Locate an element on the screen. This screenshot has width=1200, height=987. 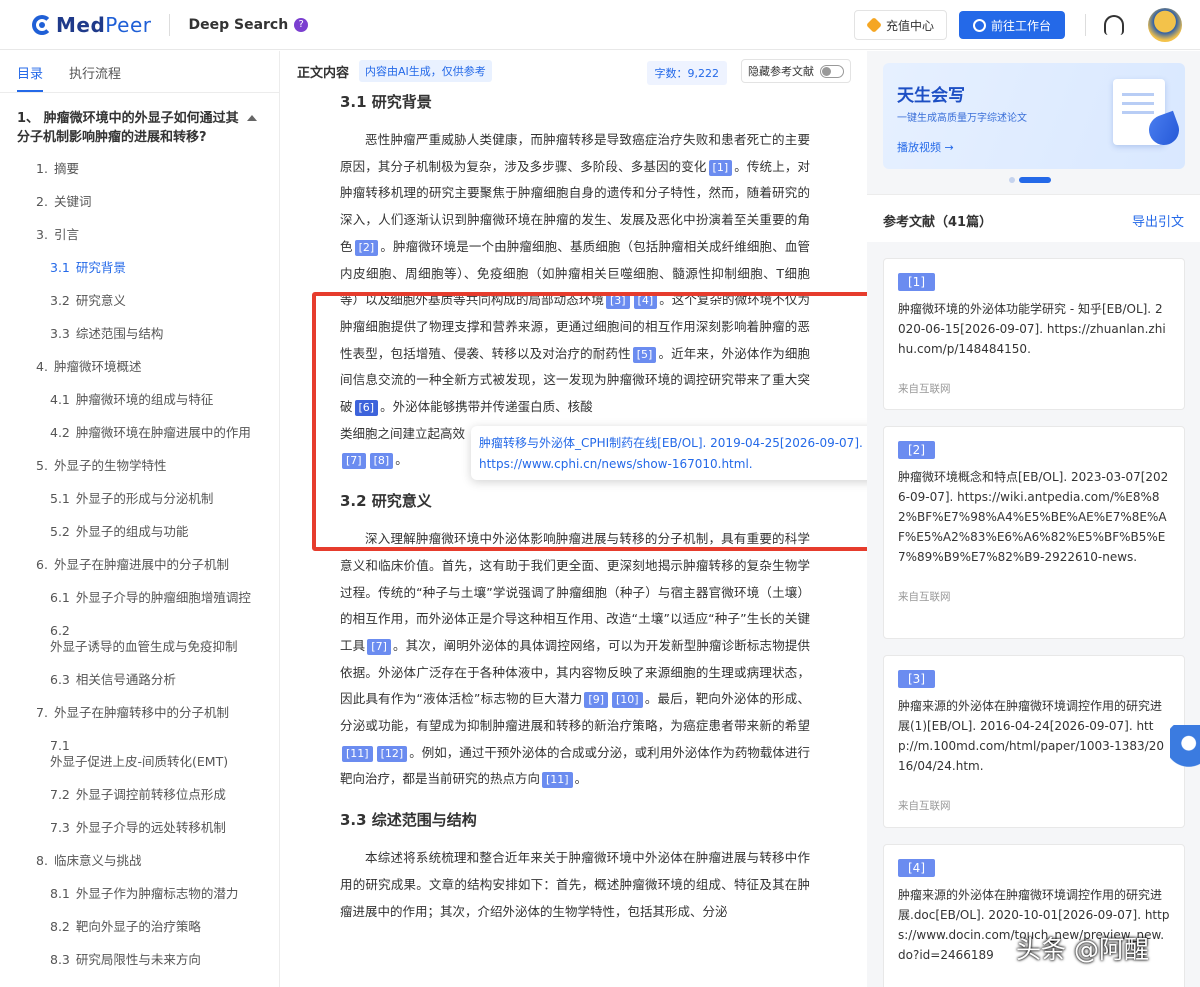
citation-link: [2] is located at coordinates (366, 247).